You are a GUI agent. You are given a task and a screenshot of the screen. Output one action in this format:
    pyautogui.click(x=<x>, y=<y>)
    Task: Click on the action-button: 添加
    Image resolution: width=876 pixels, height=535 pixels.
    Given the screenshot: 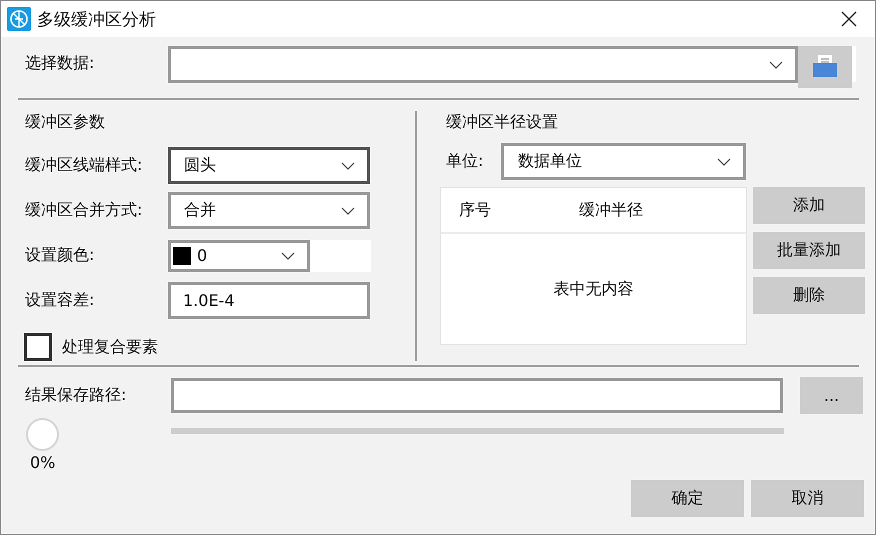 What is the action you would take?
    pyautogui.click(x=809, y=205)
    